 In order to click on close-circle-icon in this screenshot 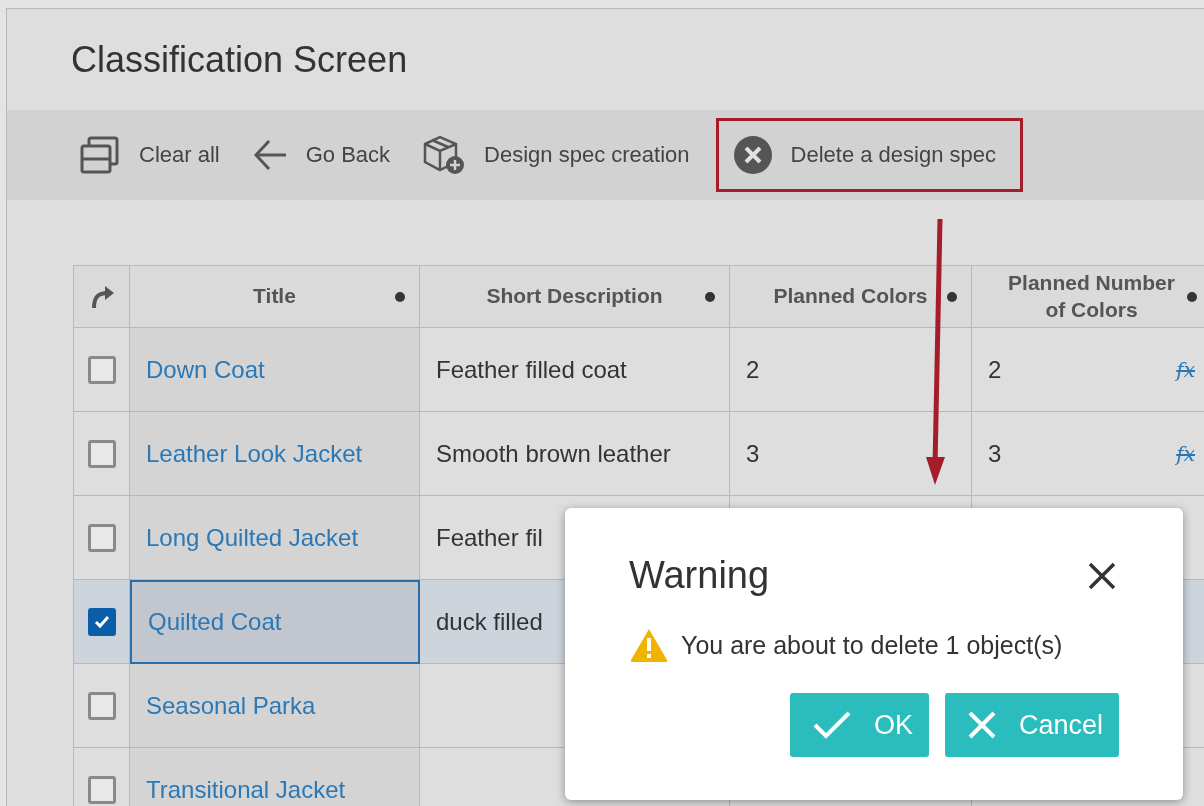, I will do `click(752, 155)`.